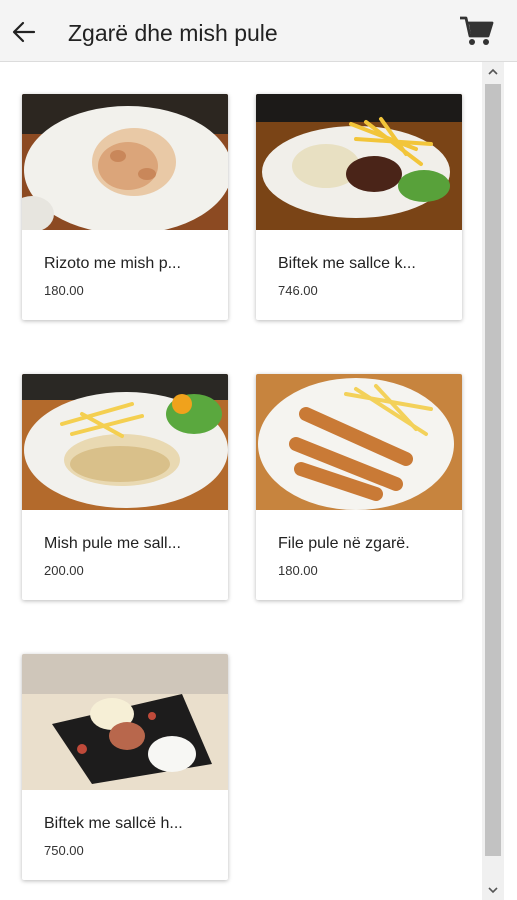 This screenshot has width=517, height=900. Describe the element at coordinates (493, 890) in the screenshot. I see `scroll-down-icon` at that location.